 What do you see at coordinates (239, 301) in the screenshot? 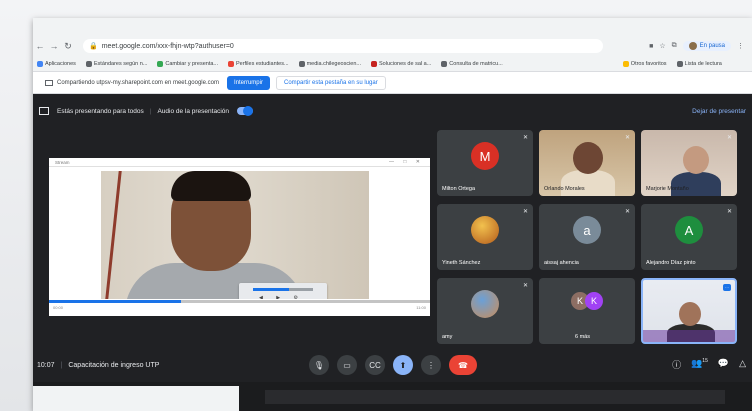
I see `seek-bar` at bounding box center [239, 301].